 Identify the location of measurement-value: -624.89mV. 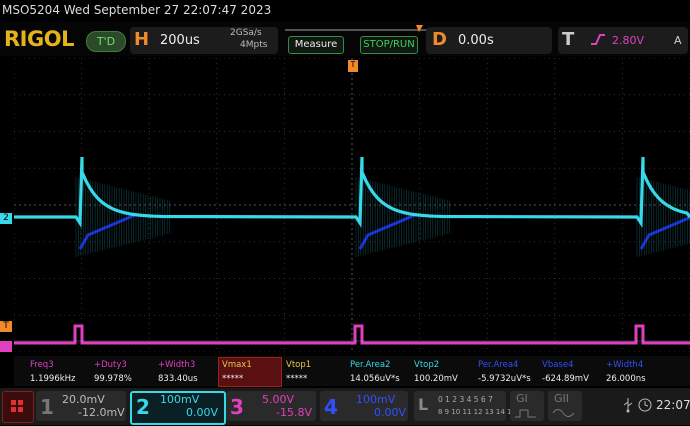
(565, 379).